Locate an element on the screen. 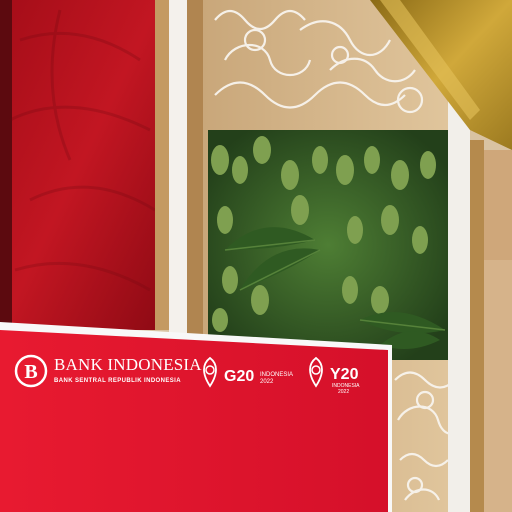 The width and height of the screenshot is (512, 512). right-white-pillar is located at coordinates (459, 301).